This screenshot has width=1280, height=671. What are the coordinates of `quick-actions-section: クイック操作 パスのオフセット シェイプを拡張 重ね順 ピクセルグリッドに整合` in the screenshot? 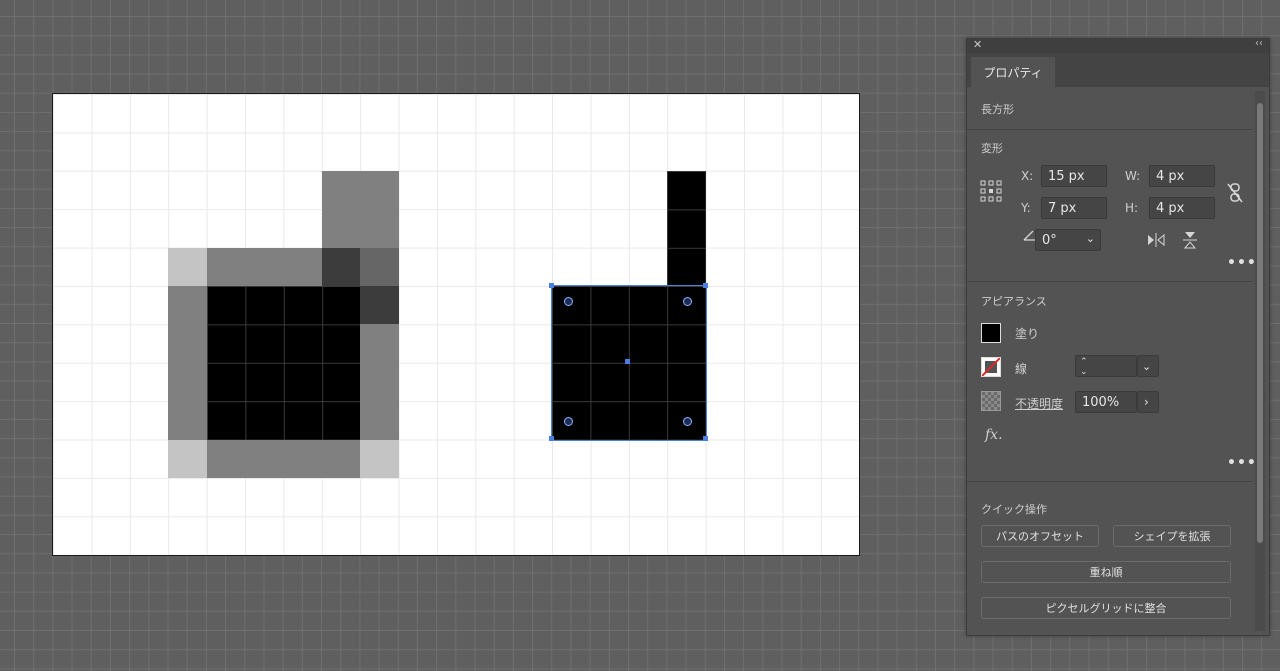 It's located at (1110, 556).